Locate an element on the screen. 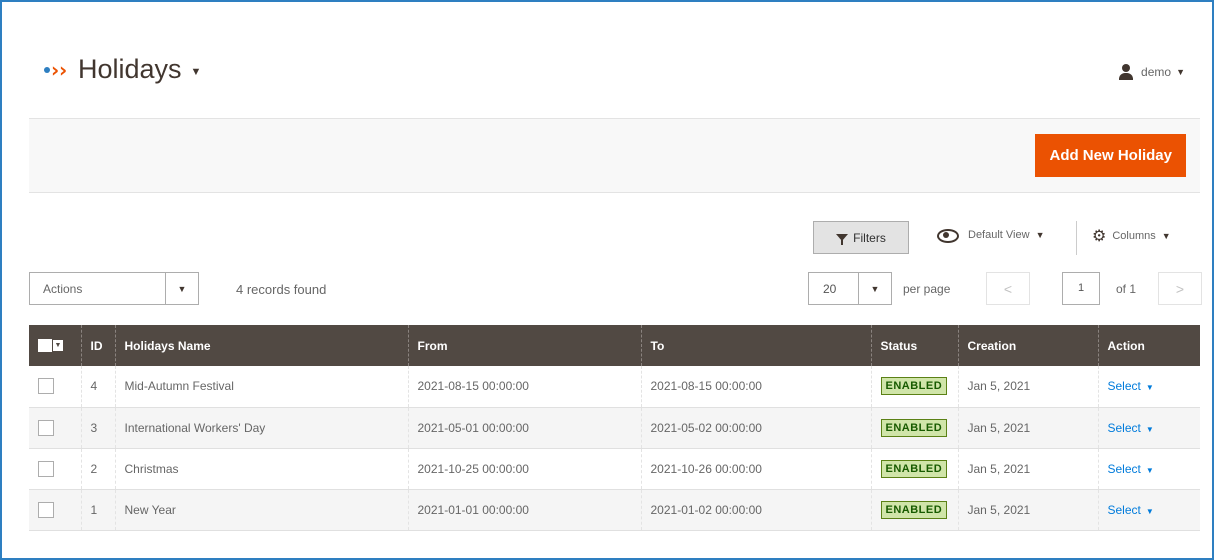  columns-control: ⚙ Columns ▼ is located at coordinates (1131, 236).